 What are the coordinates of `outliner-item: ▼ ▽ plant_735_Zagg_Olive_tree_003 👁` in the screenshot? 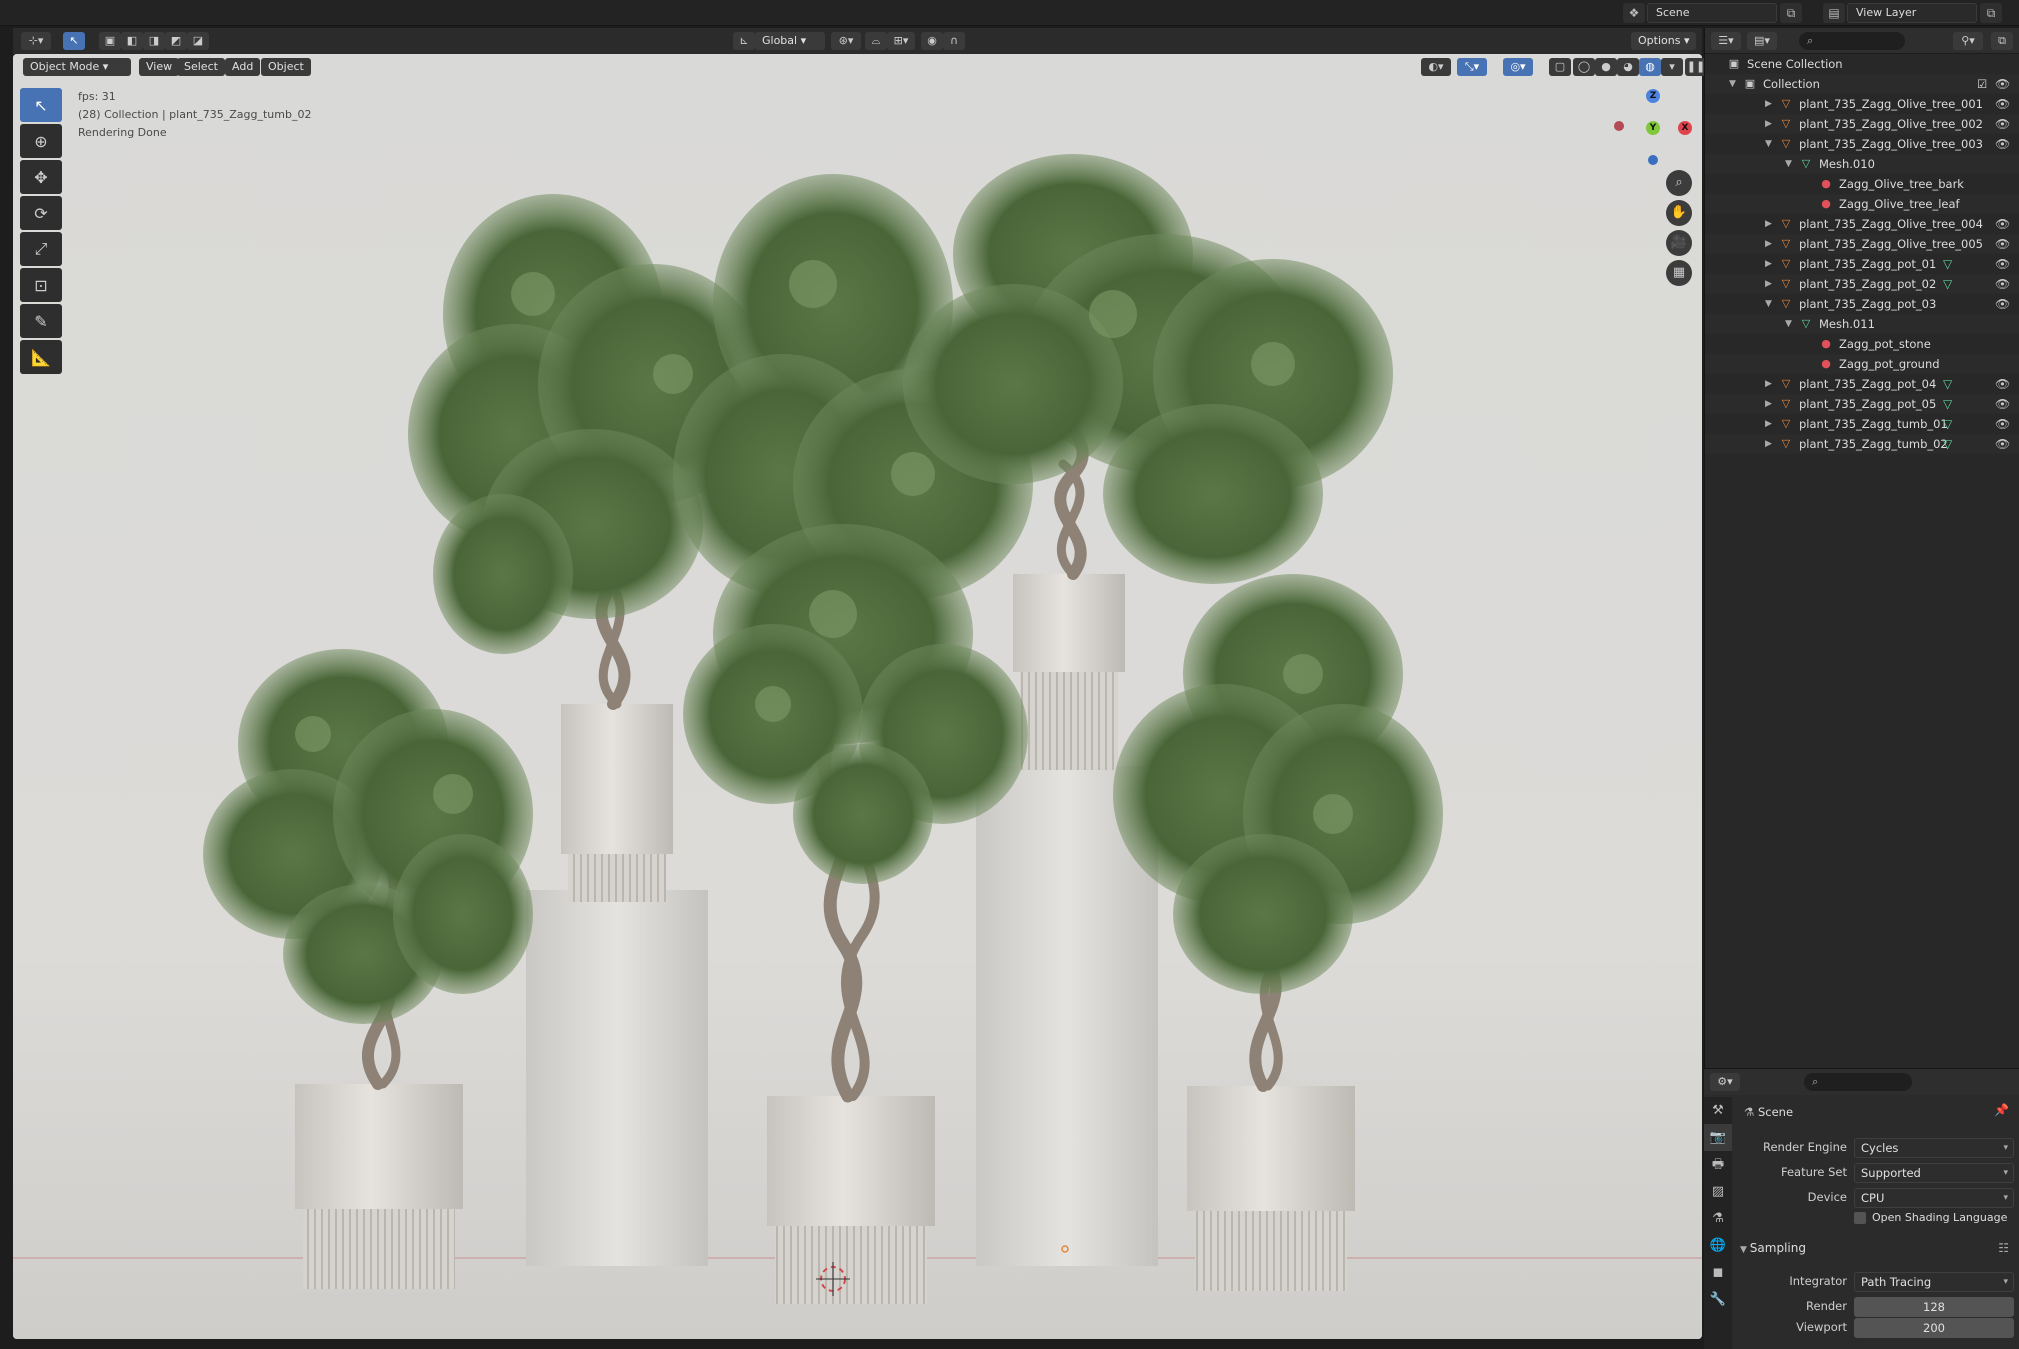 It's located at (1862, 144).